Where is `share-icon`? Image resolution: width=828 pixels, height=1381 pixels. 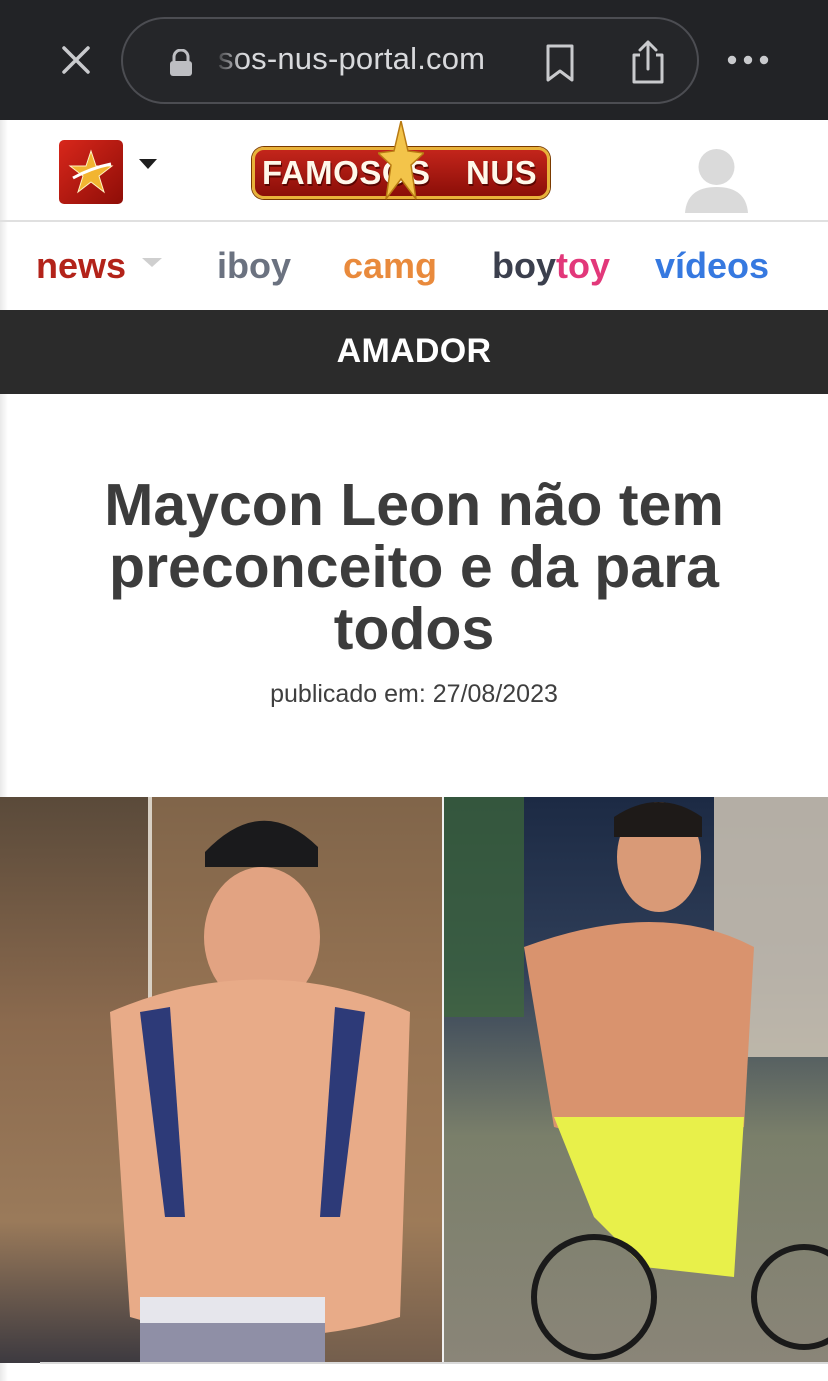
share-icon is located at coordinates (648, 62).